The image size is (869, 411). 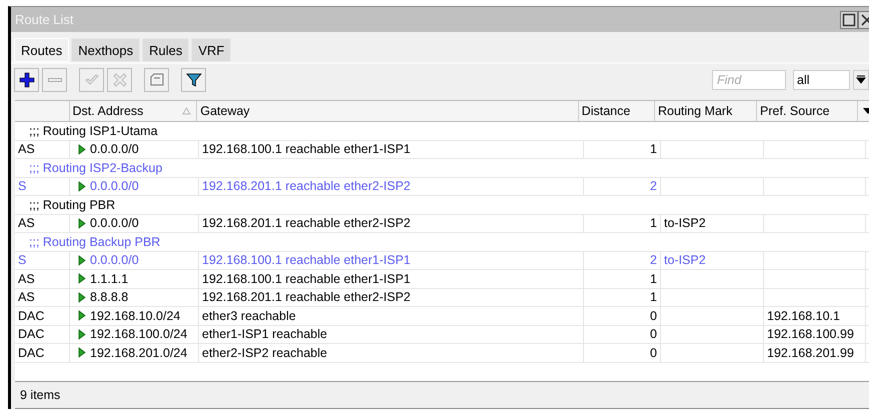 I want to click on column-header: Gateway, so click(x=388, y=111).